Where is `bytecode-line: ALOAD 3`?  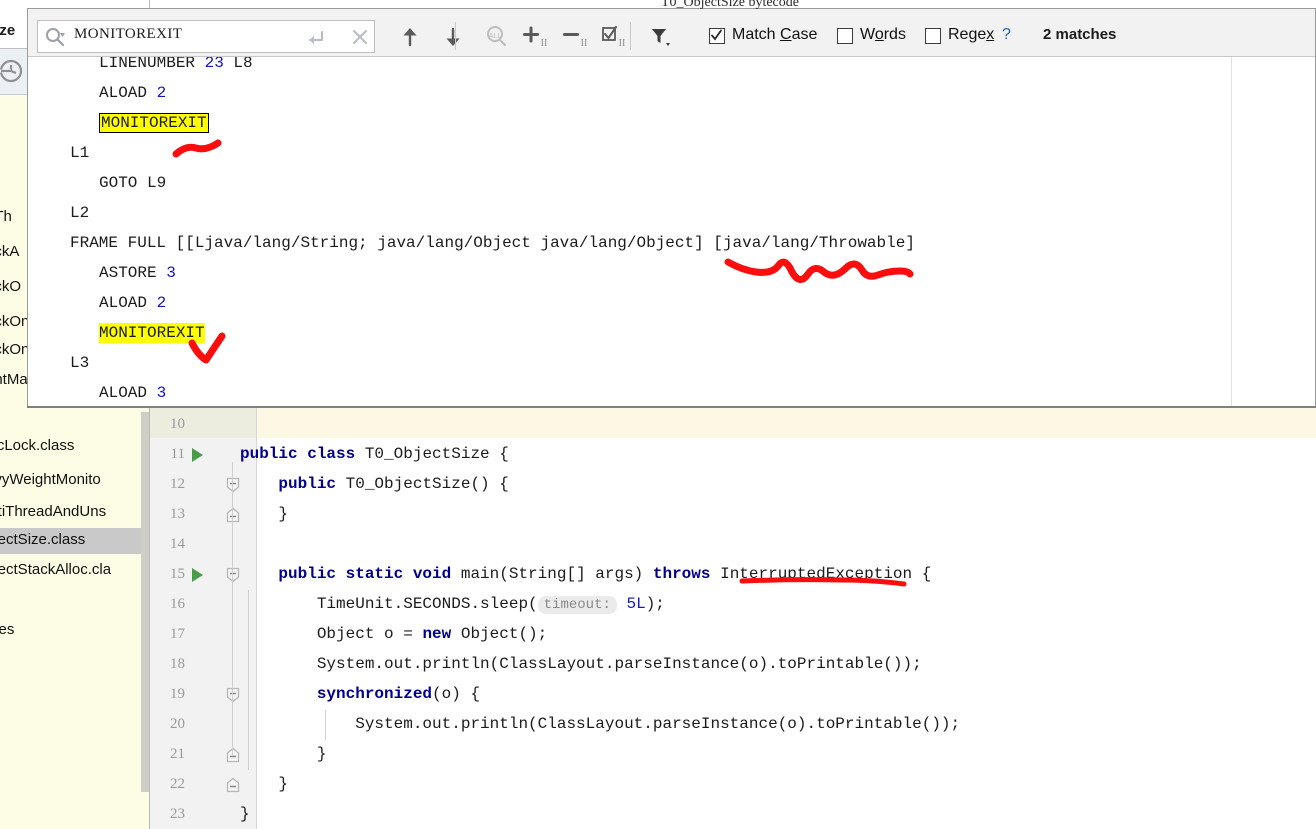
bytecode-line: ALOAD 3 is located at coordinates (133, 393).